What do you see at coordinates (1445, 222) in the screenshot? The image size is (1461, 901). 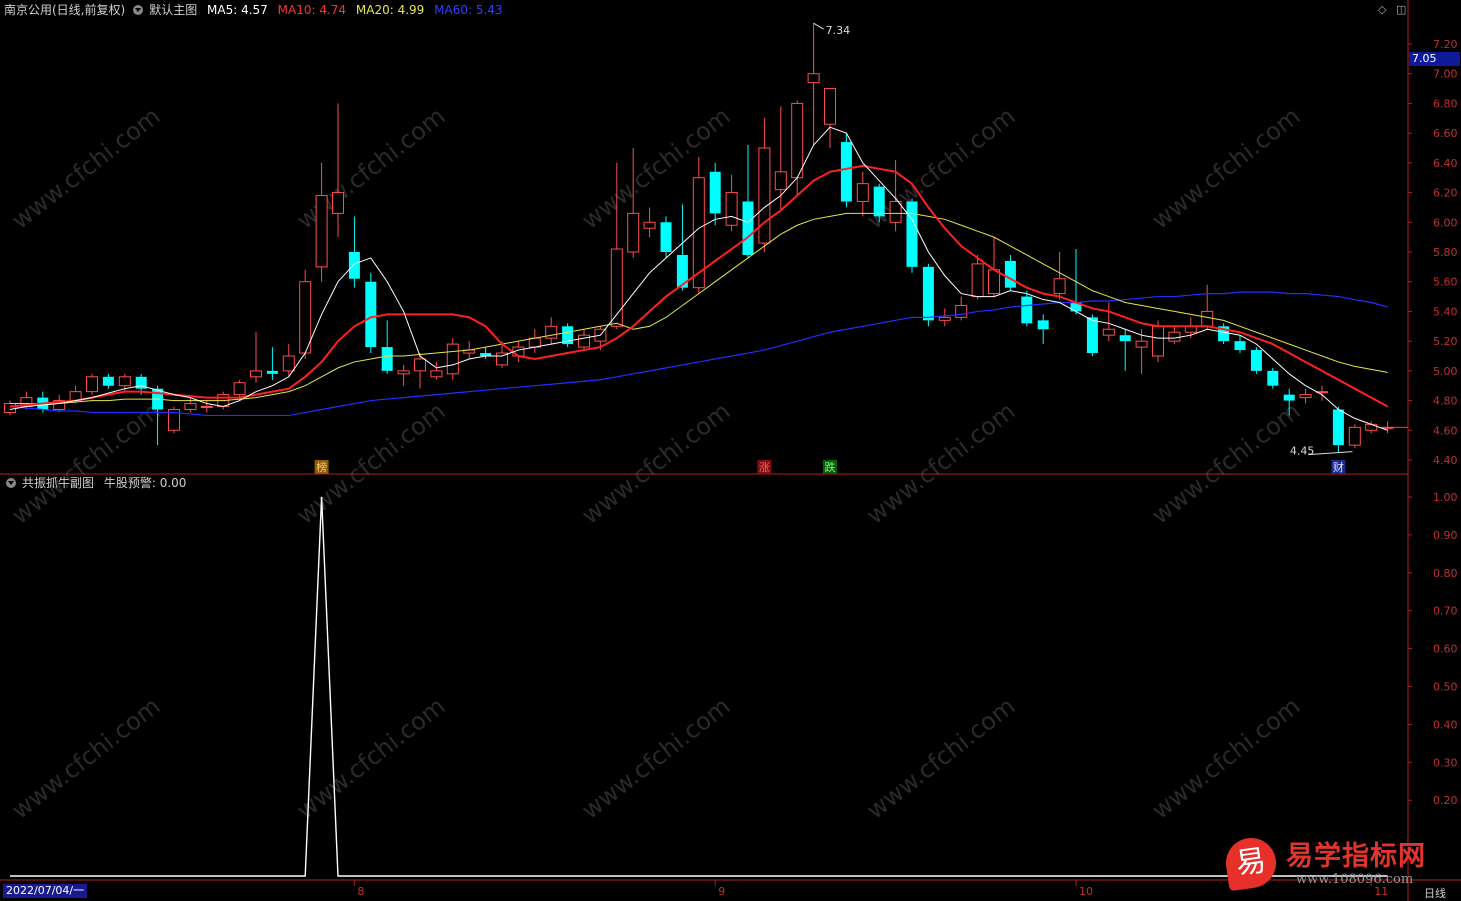 I see `y-tick-label: 6.00` at bounding box center [1445, 222].